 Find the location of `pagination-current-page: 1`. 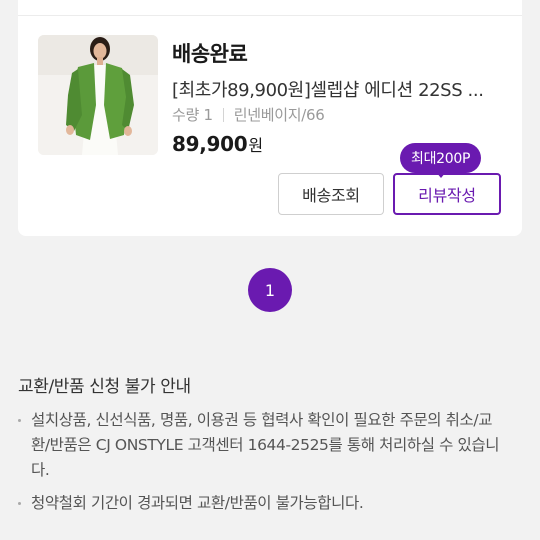

pagination-current-page: 1 is located at coordinates (270, 290).